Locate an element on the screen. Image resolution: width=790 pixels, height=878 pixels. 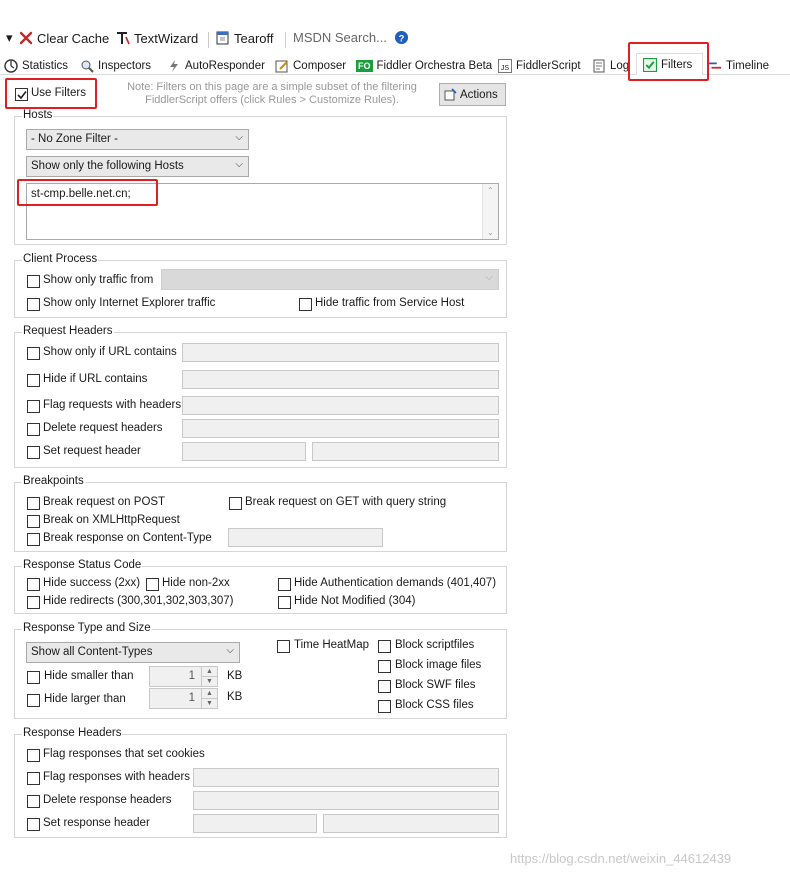
zone-filter-dropdown: - No Zone Filter - ⌵ is located at coordinates (137, 139).